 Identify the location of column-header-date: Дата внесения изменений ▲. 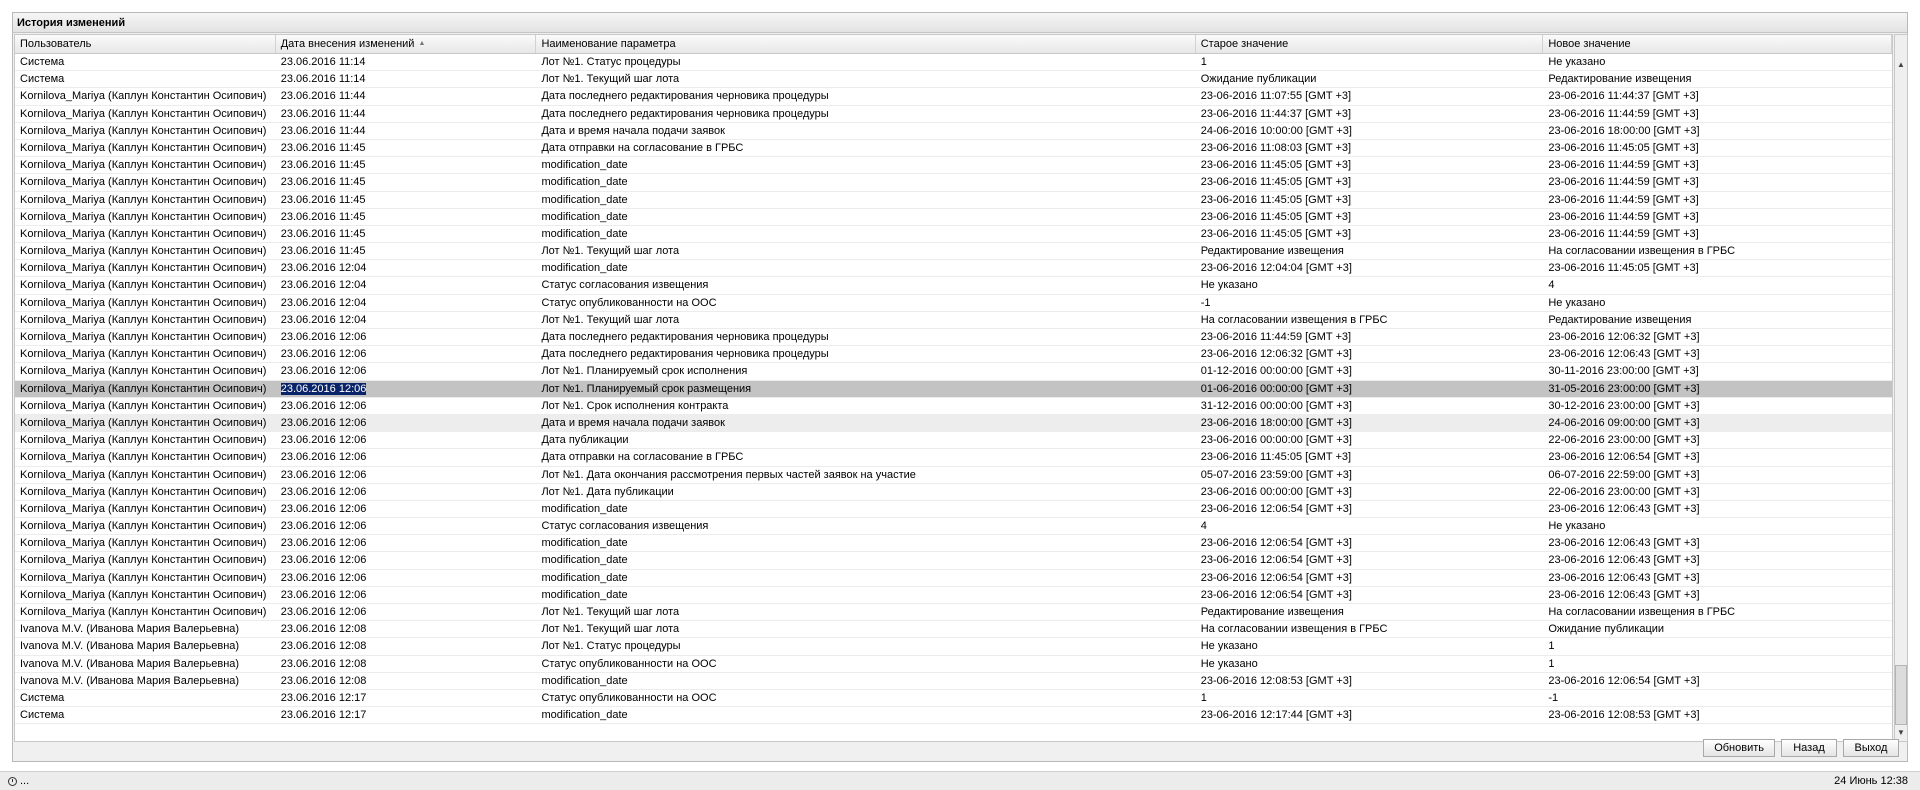
(406, 44).